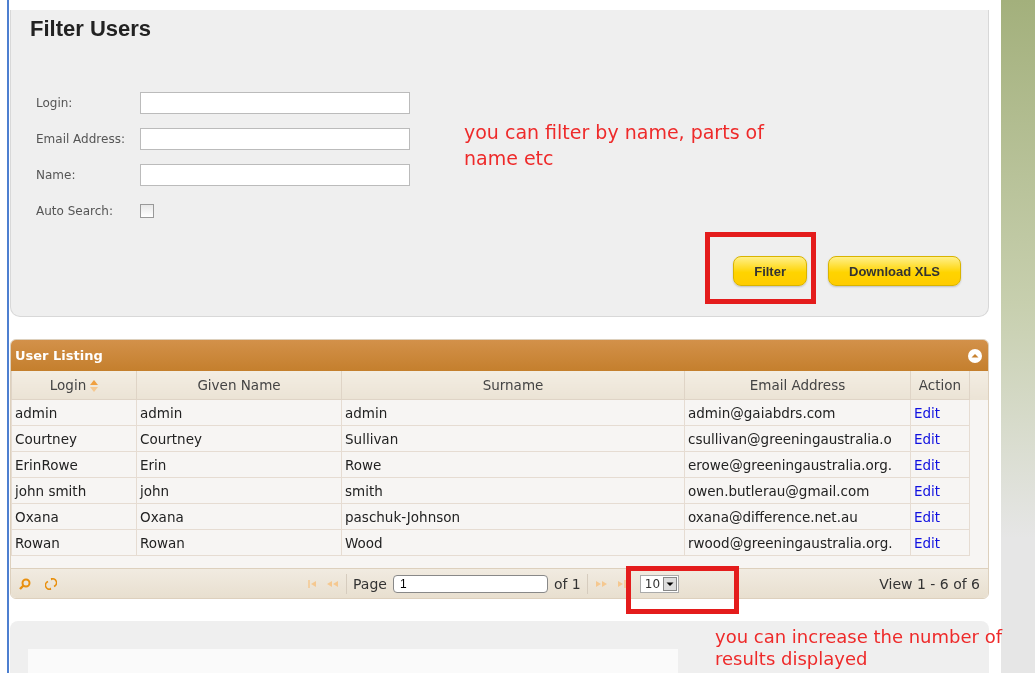 The image size is (1035, 673). I want to click on record-count: View 1 - 6 of 6, so click(929, 583).